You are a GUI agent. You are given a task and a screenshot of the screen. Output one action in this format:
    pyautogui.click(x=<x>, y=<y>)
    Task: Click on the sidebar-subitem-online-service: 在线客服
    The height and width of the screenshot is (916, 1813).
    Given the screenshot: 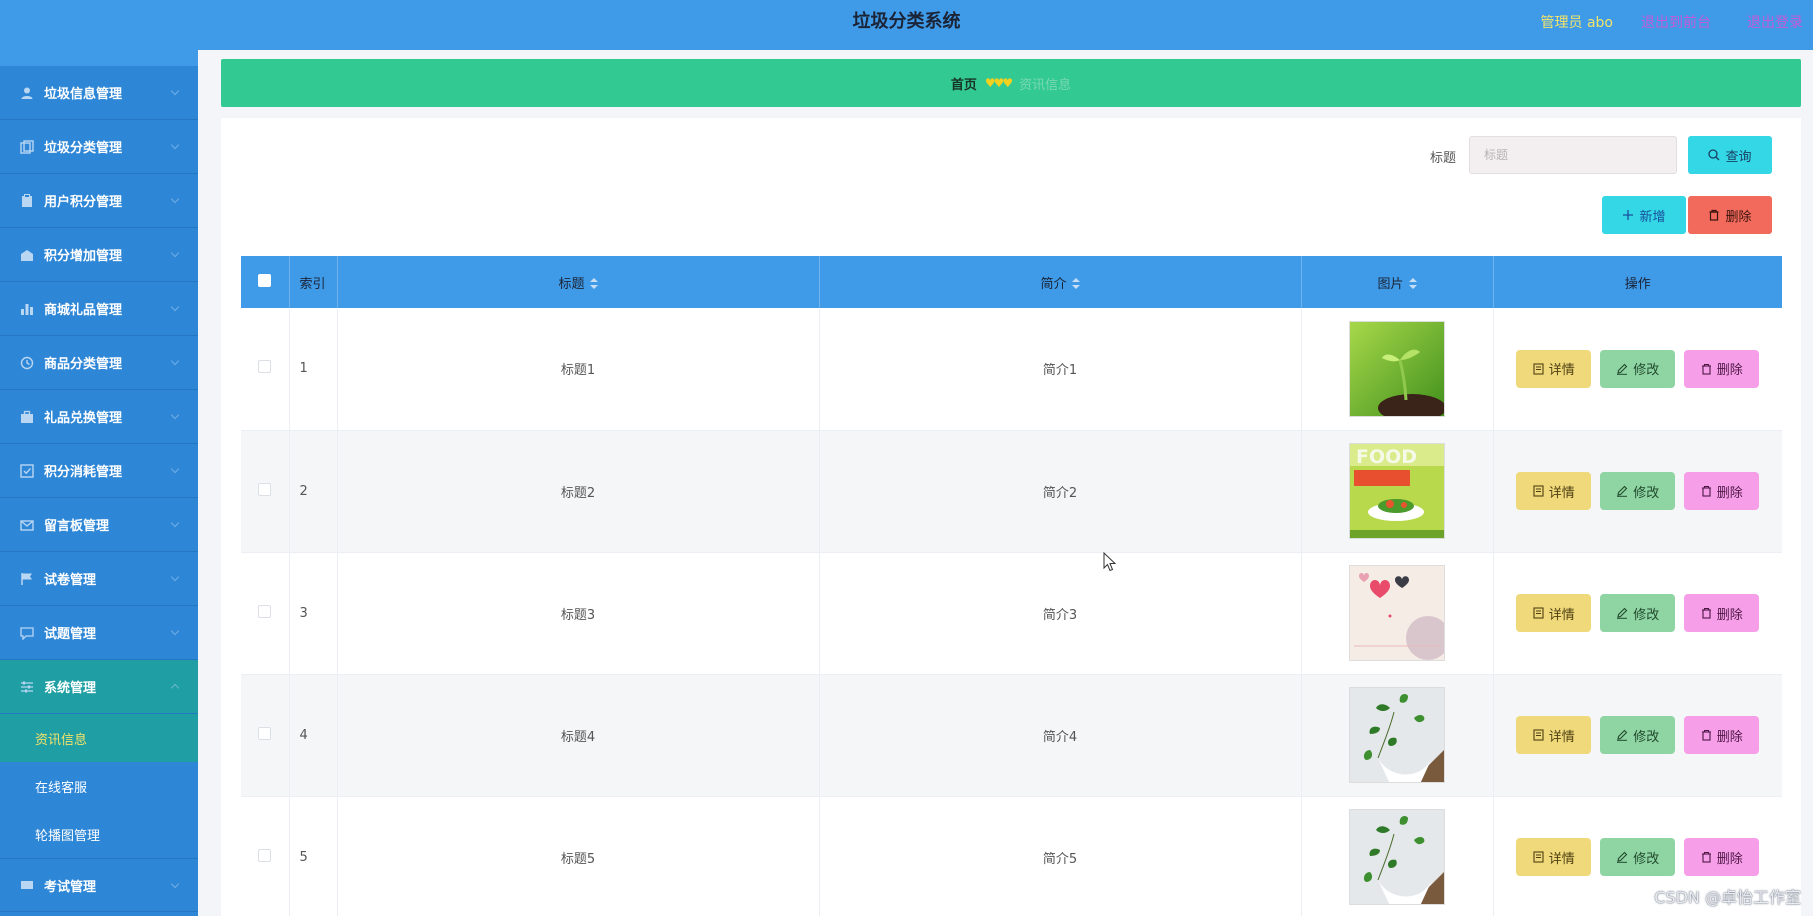 What is the action you would take?
    pyautogui.click(x=99, y=786)
    